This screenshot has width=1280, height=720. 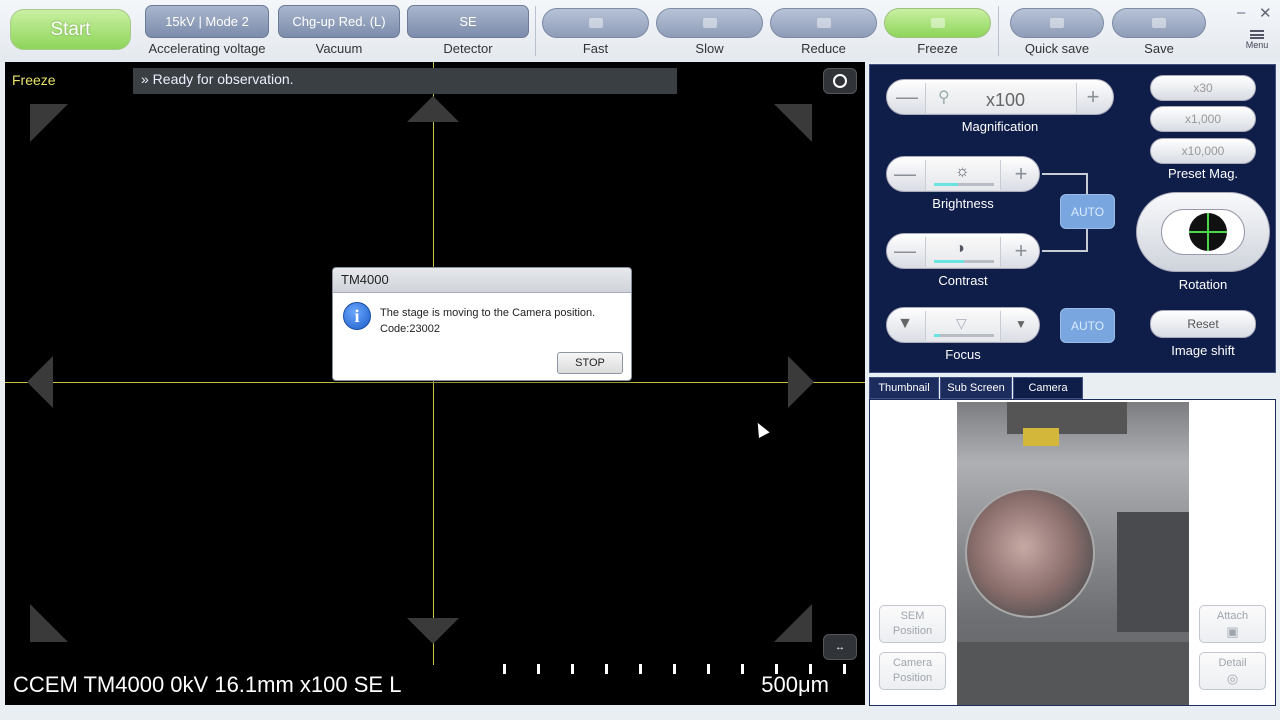 What do you see at coordinates (1203, 173) in the screenshot?
I see `preset-mag-label: Preset Mag.` at bounding box center [1203, 173].